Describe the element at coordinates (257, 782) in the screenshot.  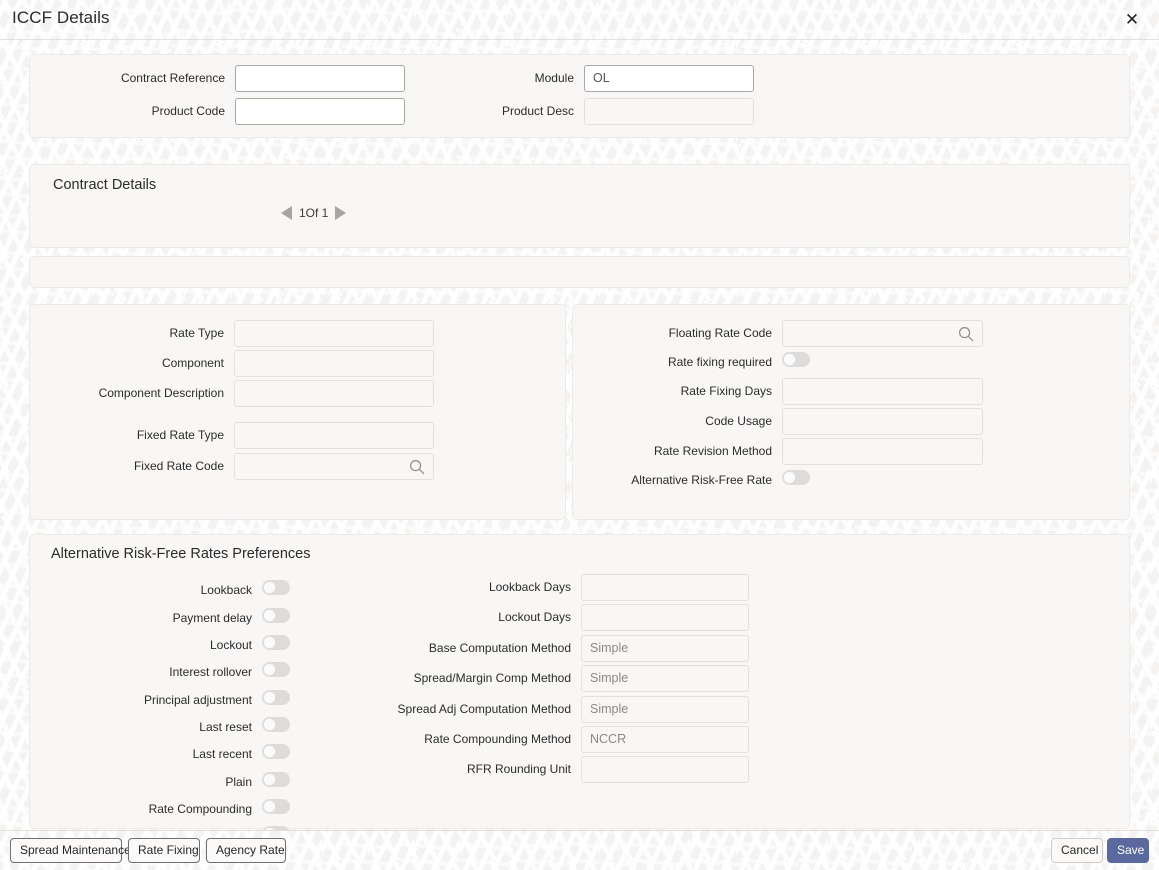
I see `field-plain: Plain` at that location.